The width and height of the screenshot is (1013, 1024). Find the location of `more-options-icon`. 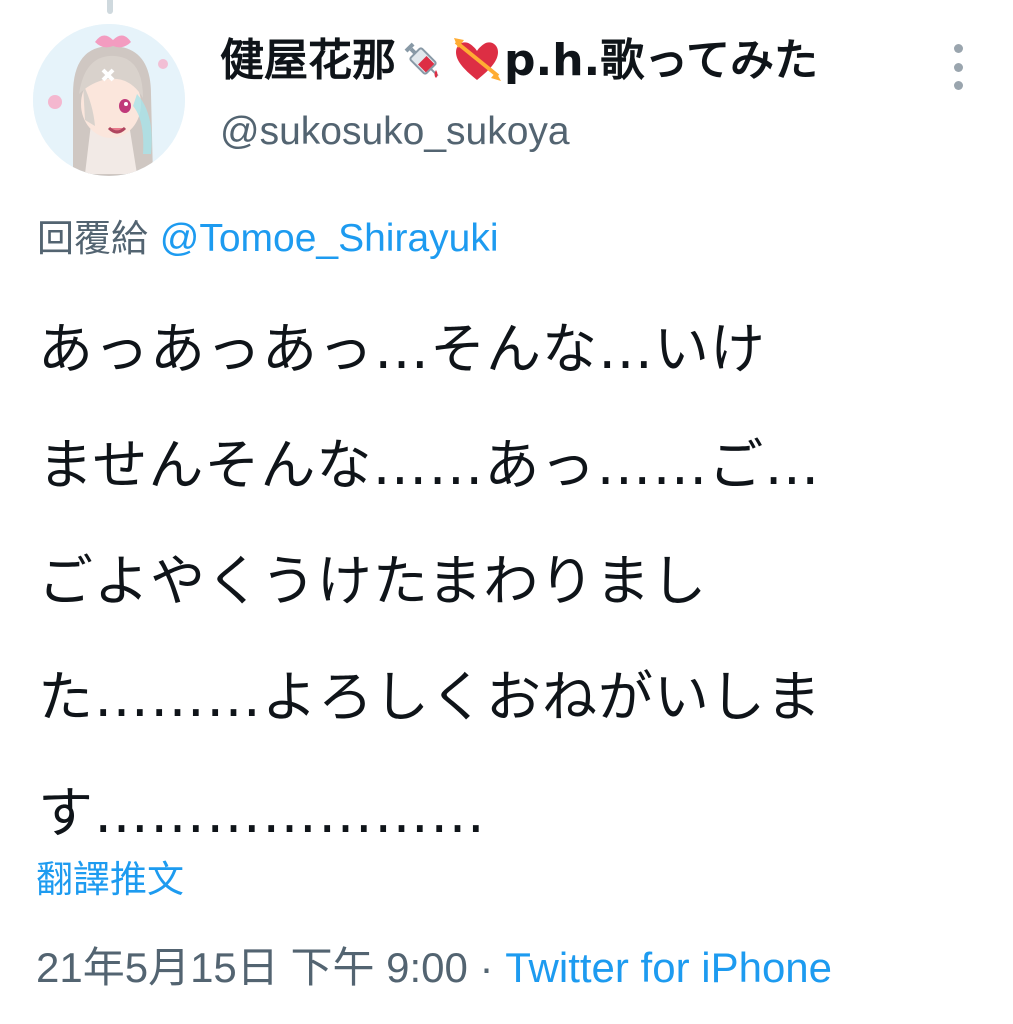

more-options-icon is located at coordinates (958, 67).